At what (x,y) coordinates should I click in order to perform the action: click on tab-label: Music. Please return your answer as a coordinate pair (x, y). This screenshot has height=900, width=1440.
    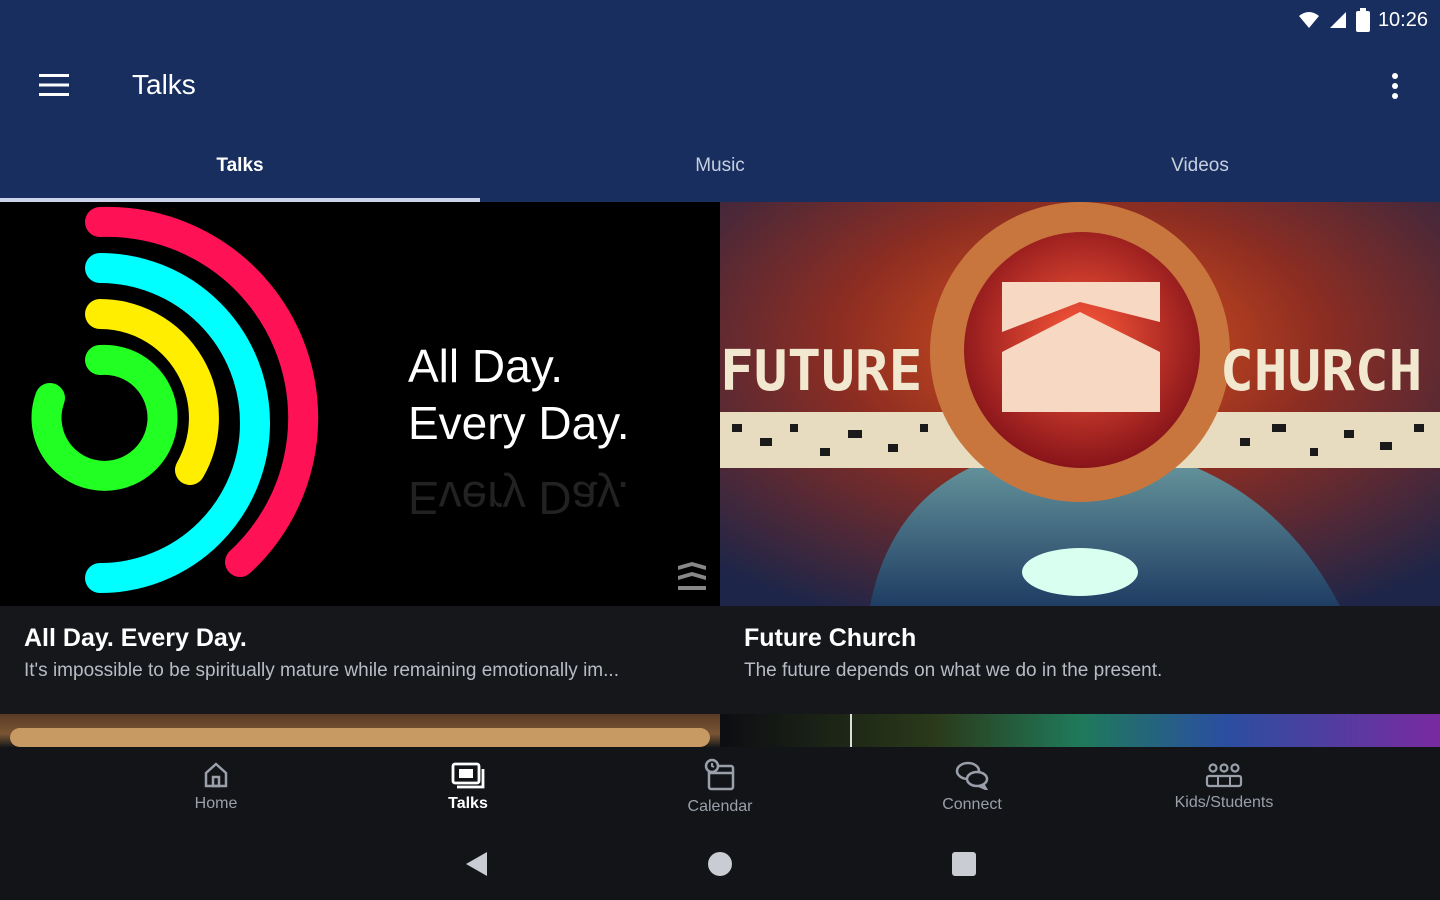
    Looking at the image, I should click on (720, 165).